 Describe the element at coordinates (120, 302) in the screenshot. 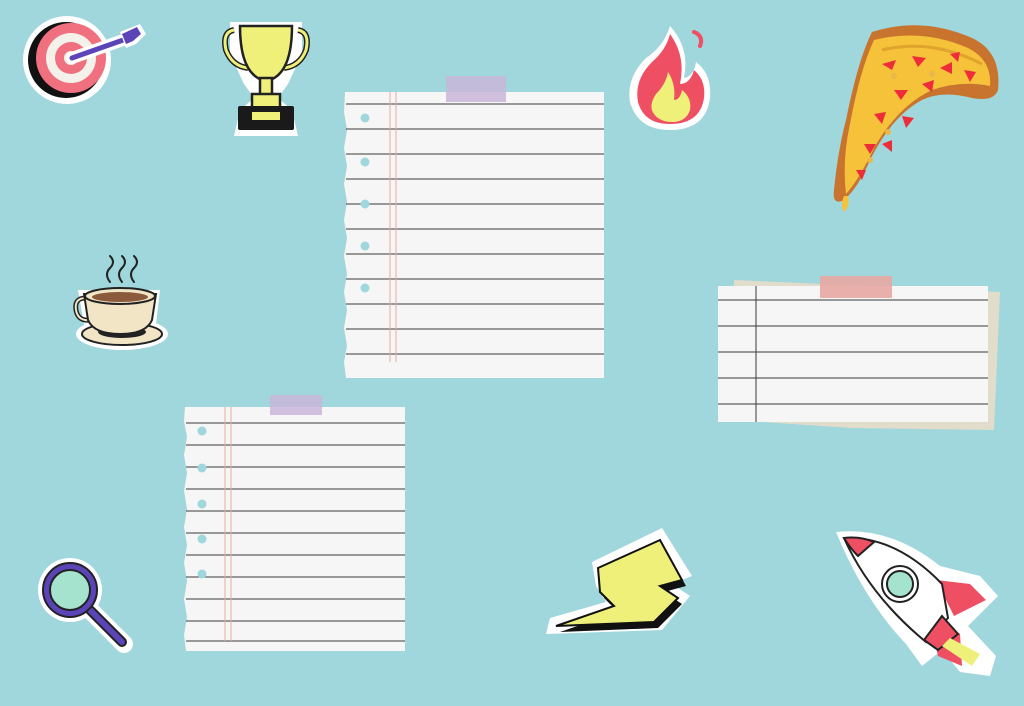

I see `coffee-cup-icon` at that location.